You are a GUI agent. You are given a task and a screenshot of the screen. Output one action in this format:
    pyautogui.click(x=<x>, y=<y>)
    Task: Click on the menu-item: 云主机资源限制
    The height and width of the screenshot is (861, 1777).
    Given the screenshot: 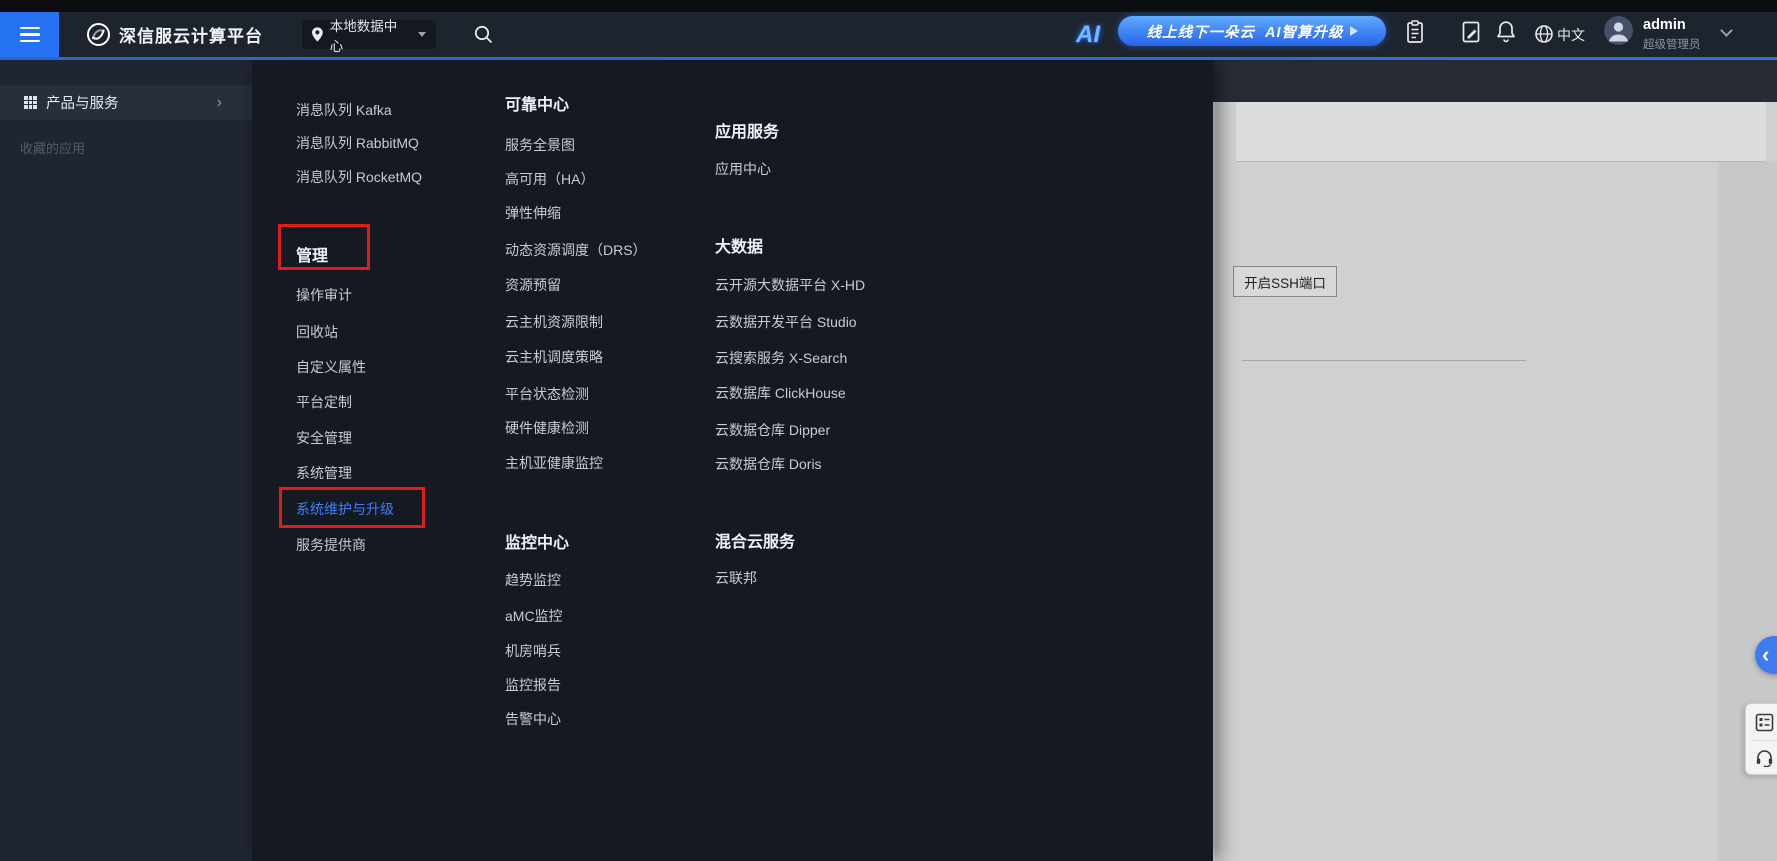 What is the action you would take?
    pyautogui.click(x=554, y=322)
    